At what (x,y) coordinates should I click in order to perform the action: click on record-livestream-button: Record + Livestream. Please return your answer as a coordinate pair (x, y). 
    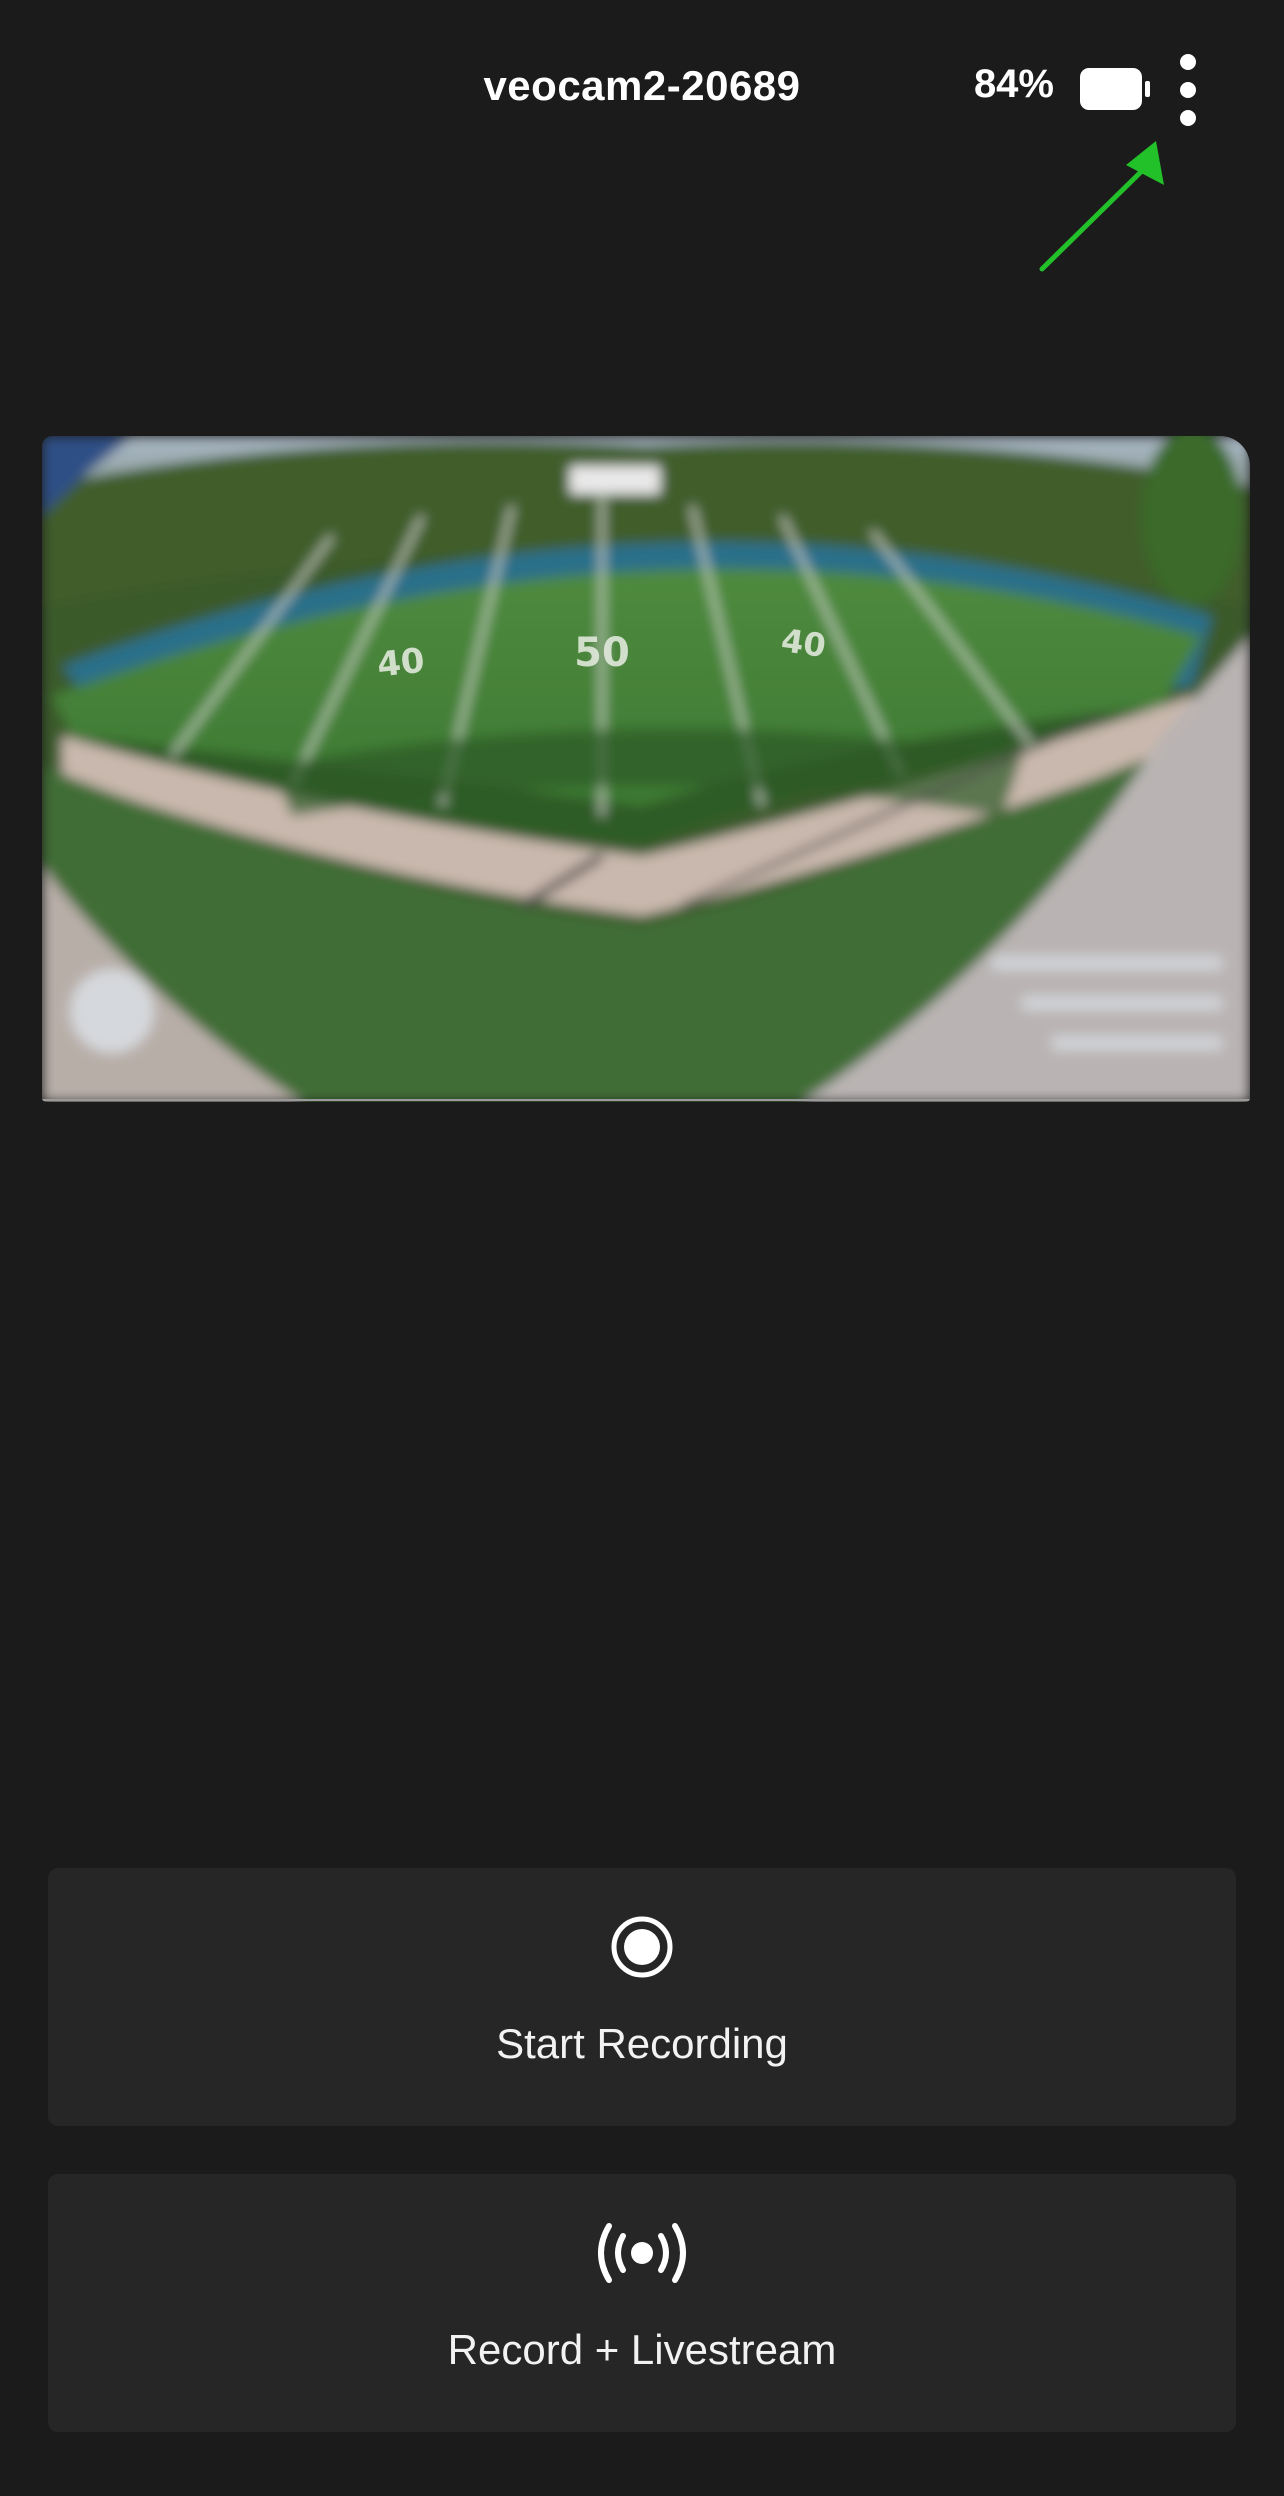
    Looking at the image, I should click on (642, 2303).